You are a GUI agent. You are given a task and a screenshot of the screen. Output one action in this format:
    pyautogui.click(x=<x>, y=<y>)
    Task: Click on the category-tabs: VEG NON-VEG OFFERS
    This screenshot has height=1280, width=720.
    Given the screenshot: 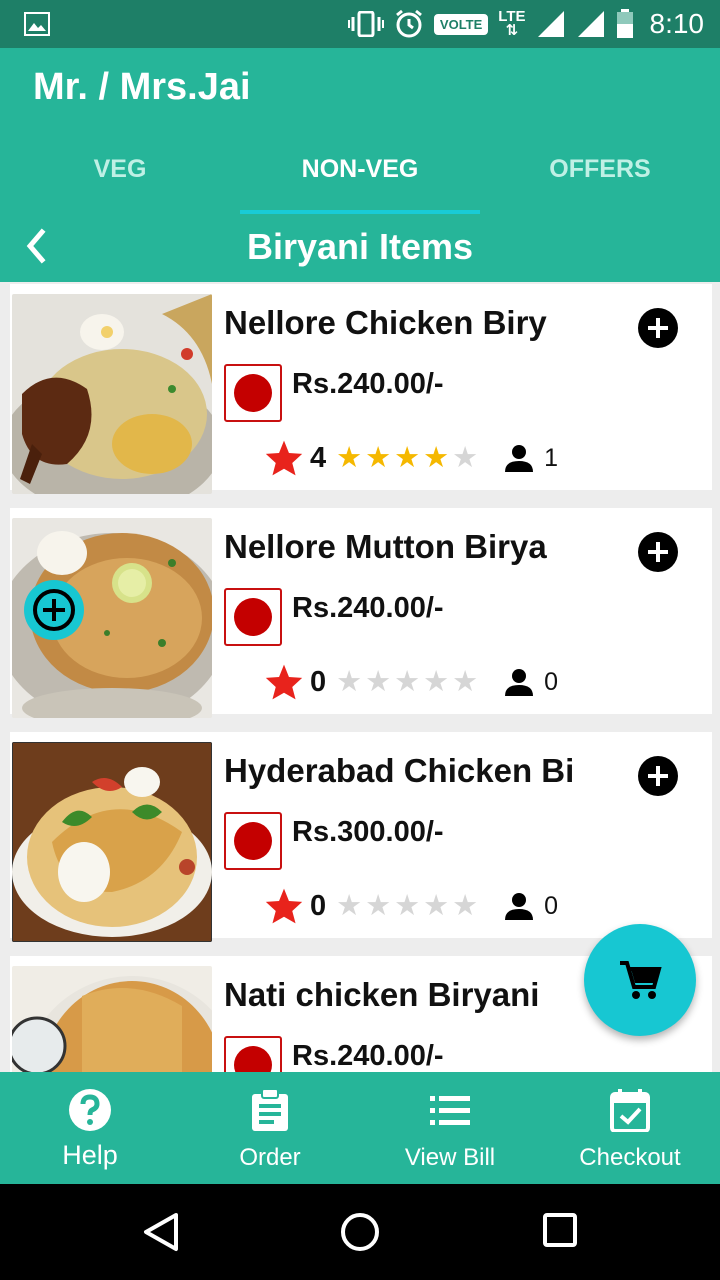 What is the action you would take?
    pyautogui.click(x=360, y=179)
    